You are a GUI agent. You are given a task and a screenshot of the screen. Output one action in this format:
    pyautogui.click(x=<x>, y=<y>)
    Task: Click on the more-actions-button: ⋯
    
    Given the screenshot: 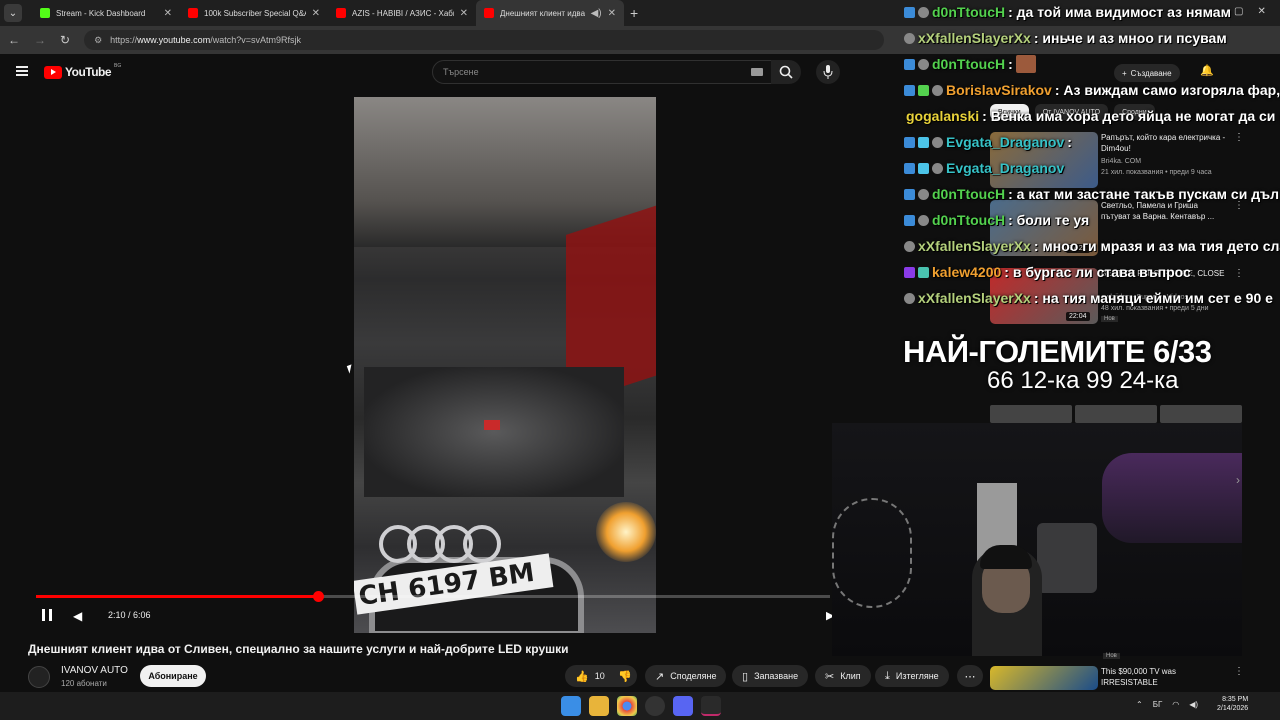 What is the action you would take?
    pyautogui.click(x=970, y=676)
    